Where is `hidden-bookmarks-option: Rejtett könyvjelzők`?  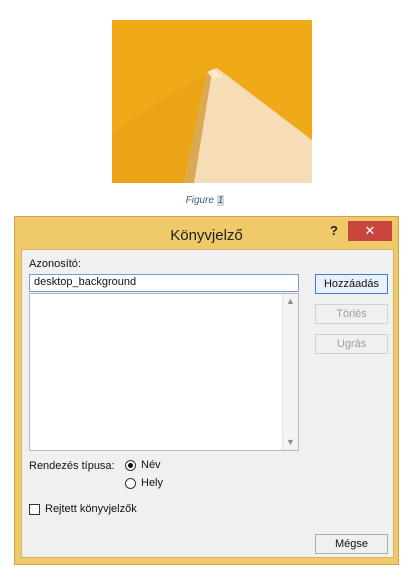 hidden-bookmarks-option: Rejtett könyvjelzők is located at coordinates (83, 509).